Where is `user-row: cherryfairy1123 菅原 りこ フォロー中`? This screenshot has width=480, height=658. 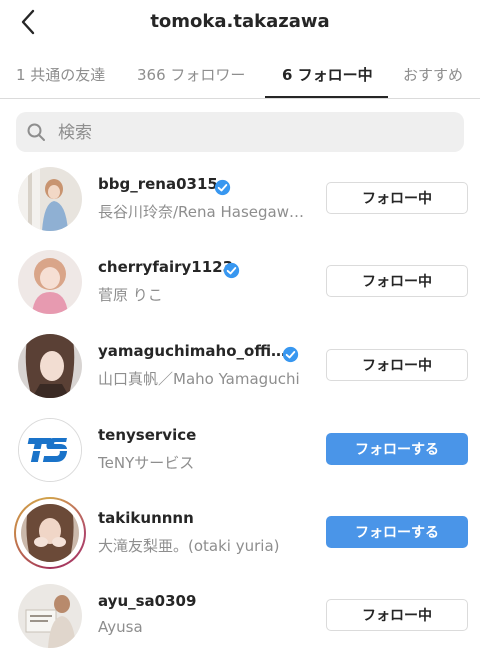
user-row: cherryfairy1123 菅原 りこ フォロー中 is located at coordinates (240, 282).